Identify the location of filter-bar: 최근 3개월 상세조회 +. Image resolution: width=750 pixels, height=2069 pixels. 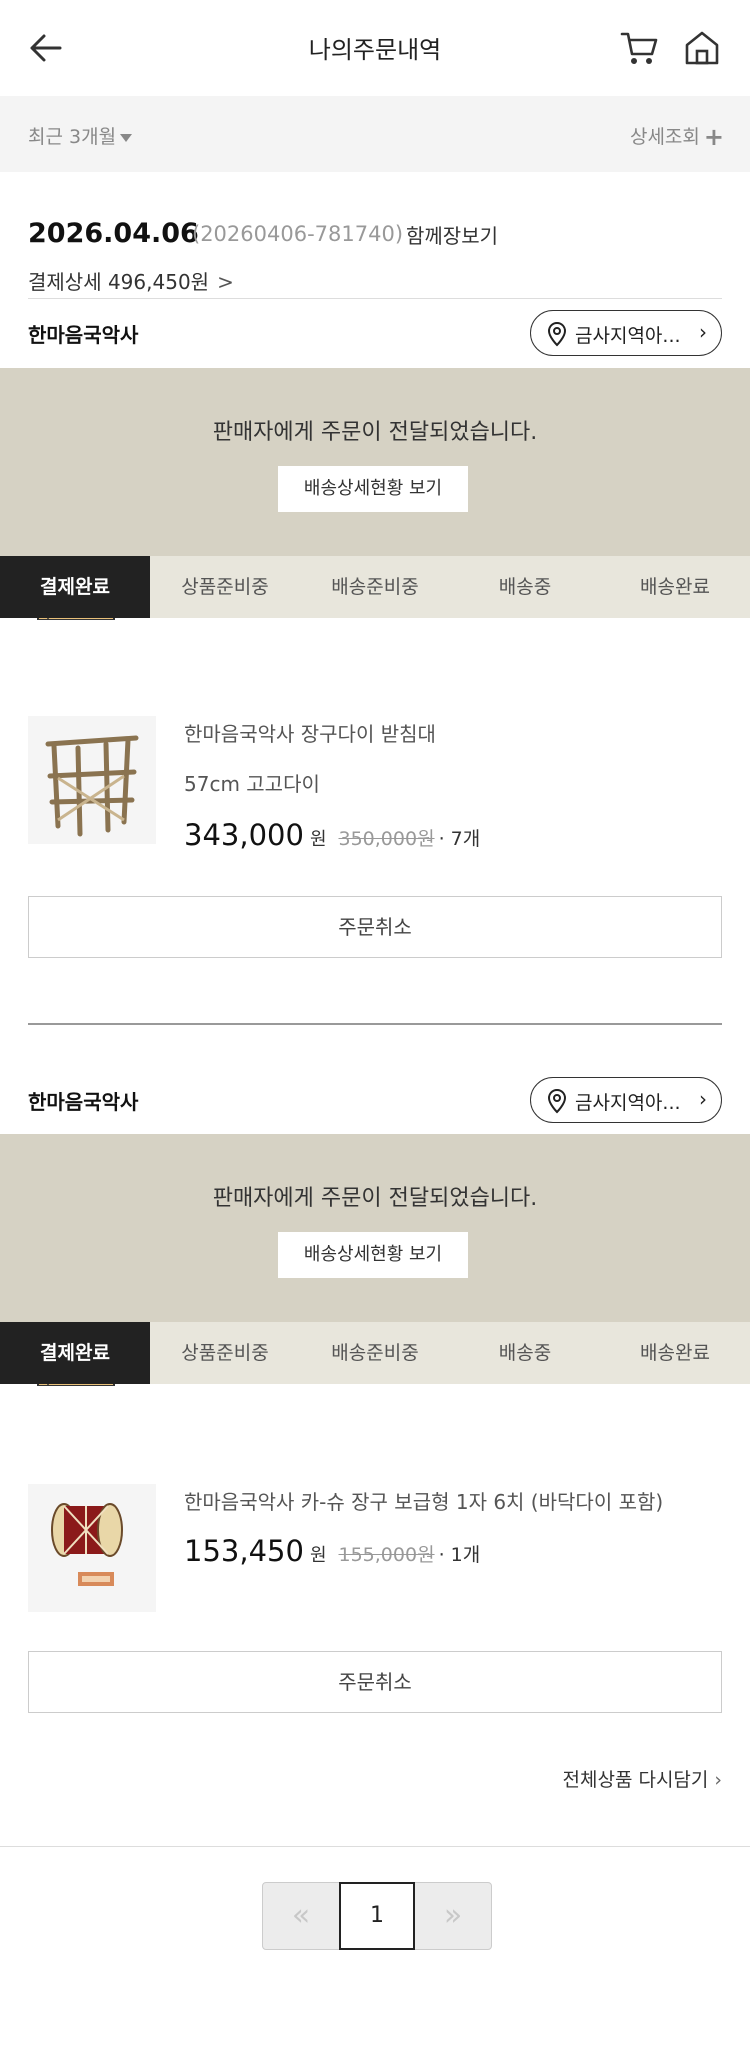
(375, 134).